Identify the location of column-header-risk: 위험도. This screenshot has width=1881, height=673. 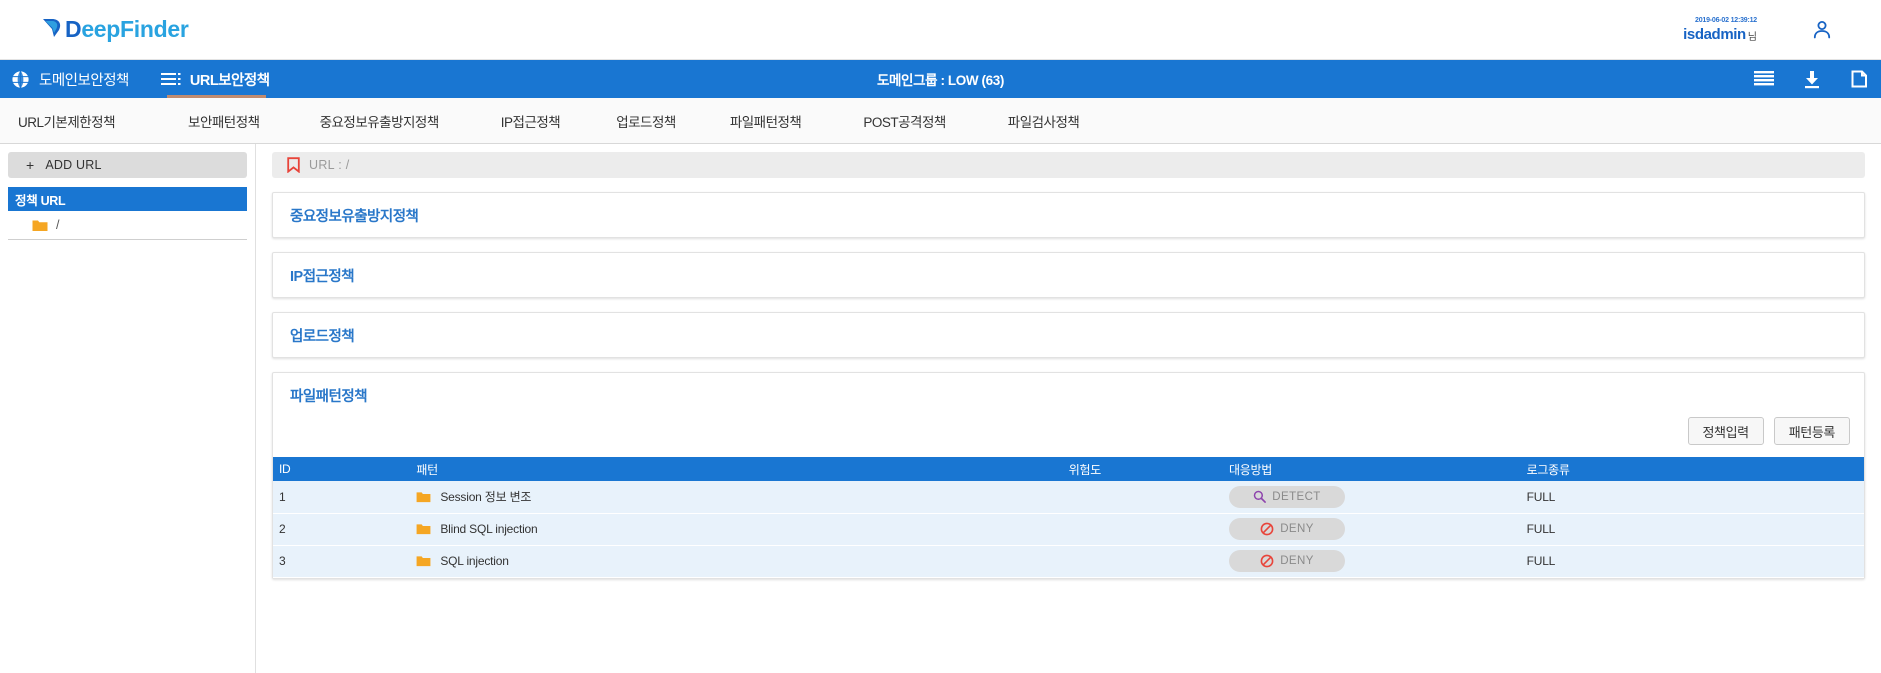
(1142, 469).